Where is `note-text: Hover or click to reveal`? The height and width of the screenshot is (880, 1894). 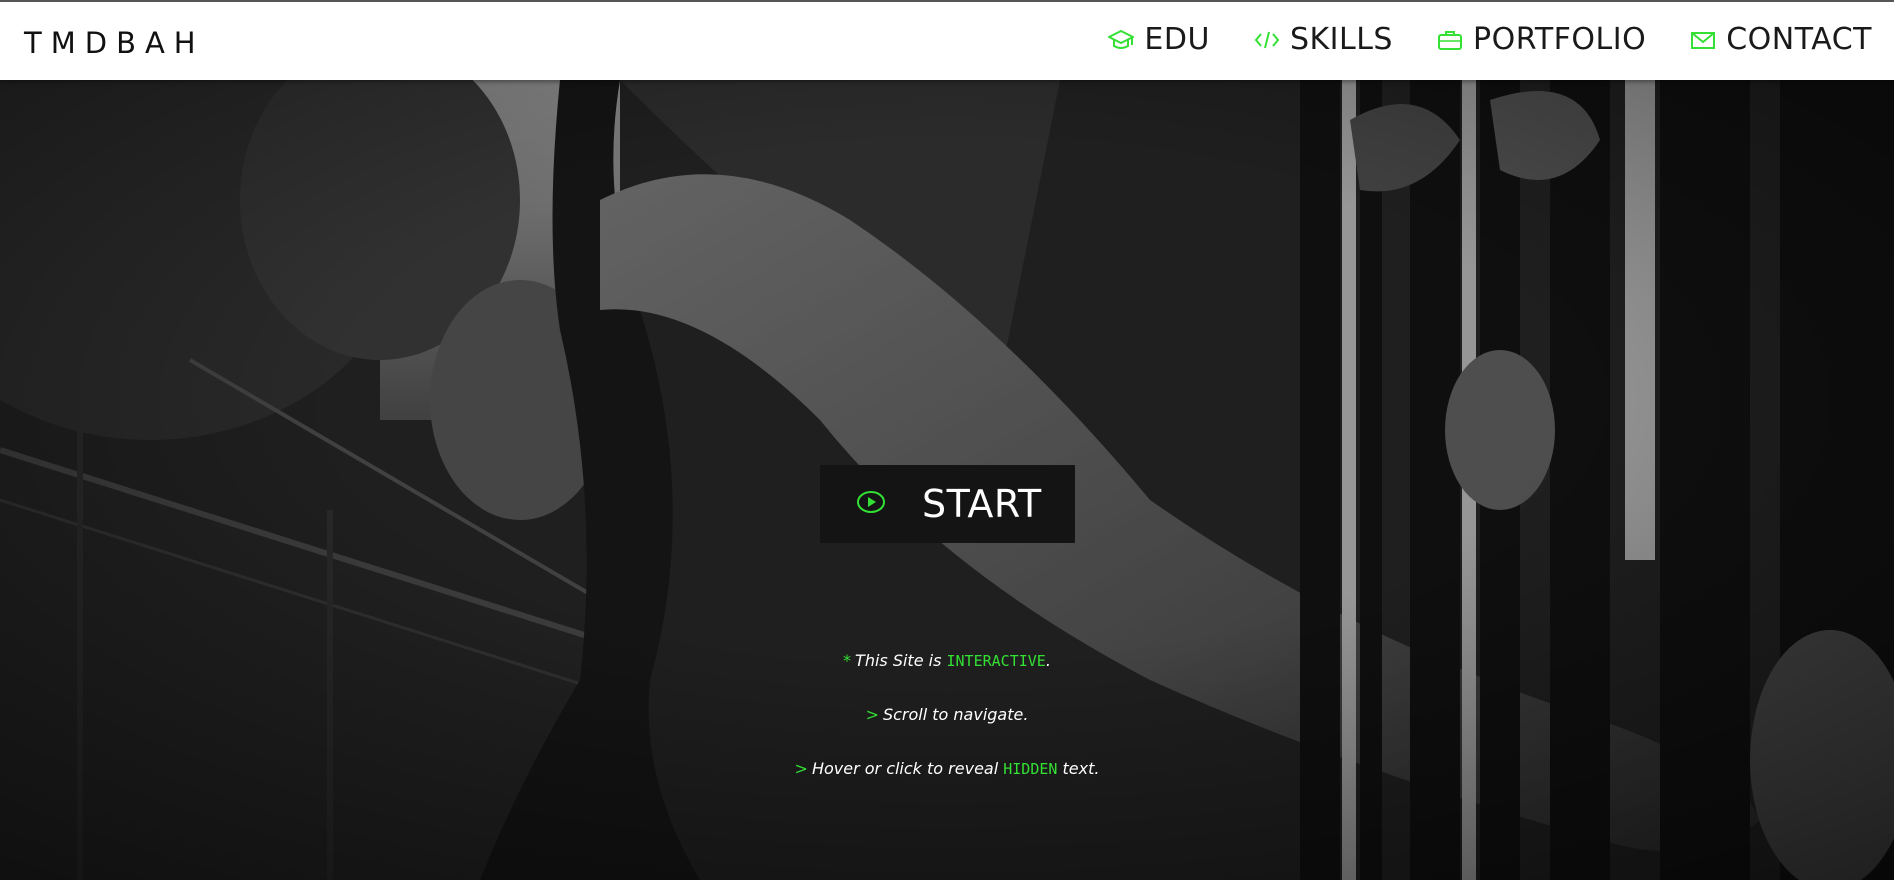
note-text: Hover or click to reveal is located at coordinates (907, 768).